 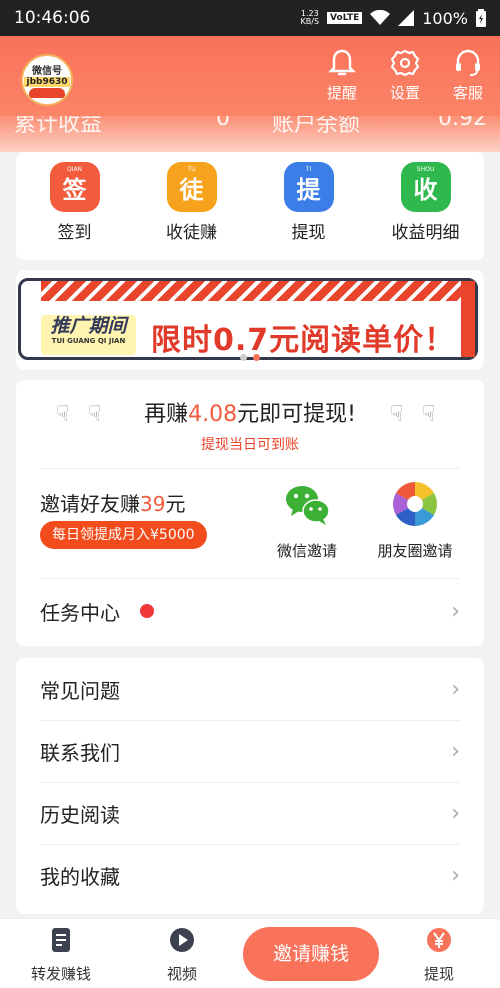 I want to click on list-item: 常见问题 ›, so click(x=250, y=689).